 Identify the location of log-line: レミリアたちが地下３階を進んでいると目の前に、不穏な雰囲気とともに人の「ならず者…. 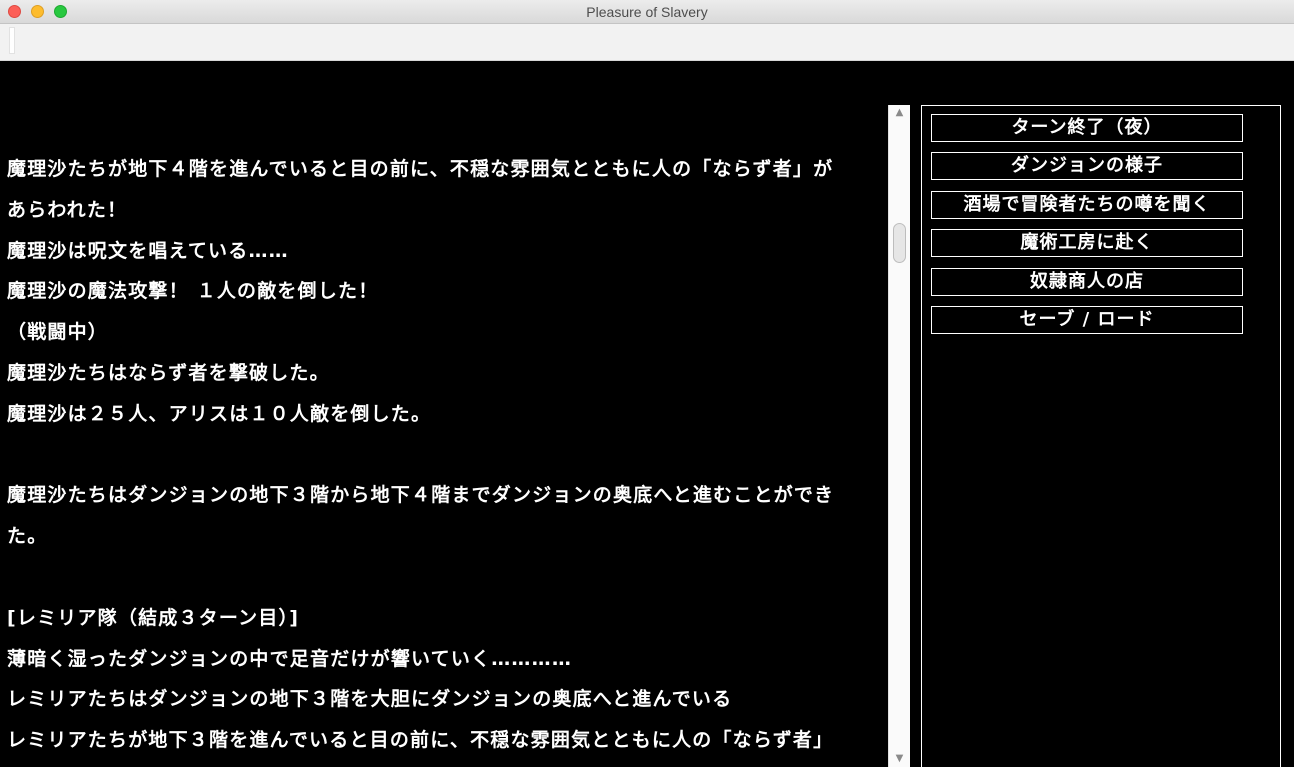
(420, 740).